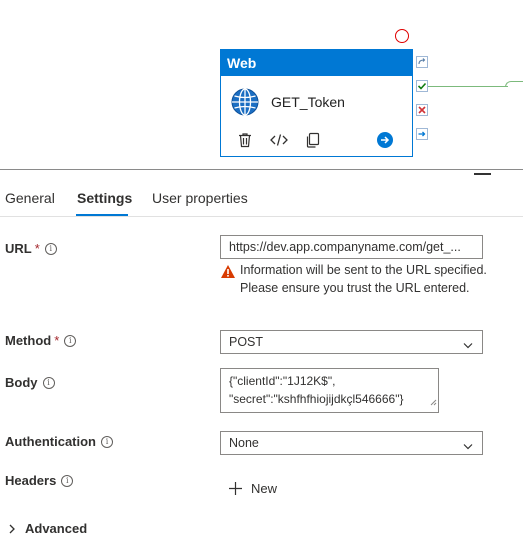  I want to click on tab-general: General, so click(30, 198).